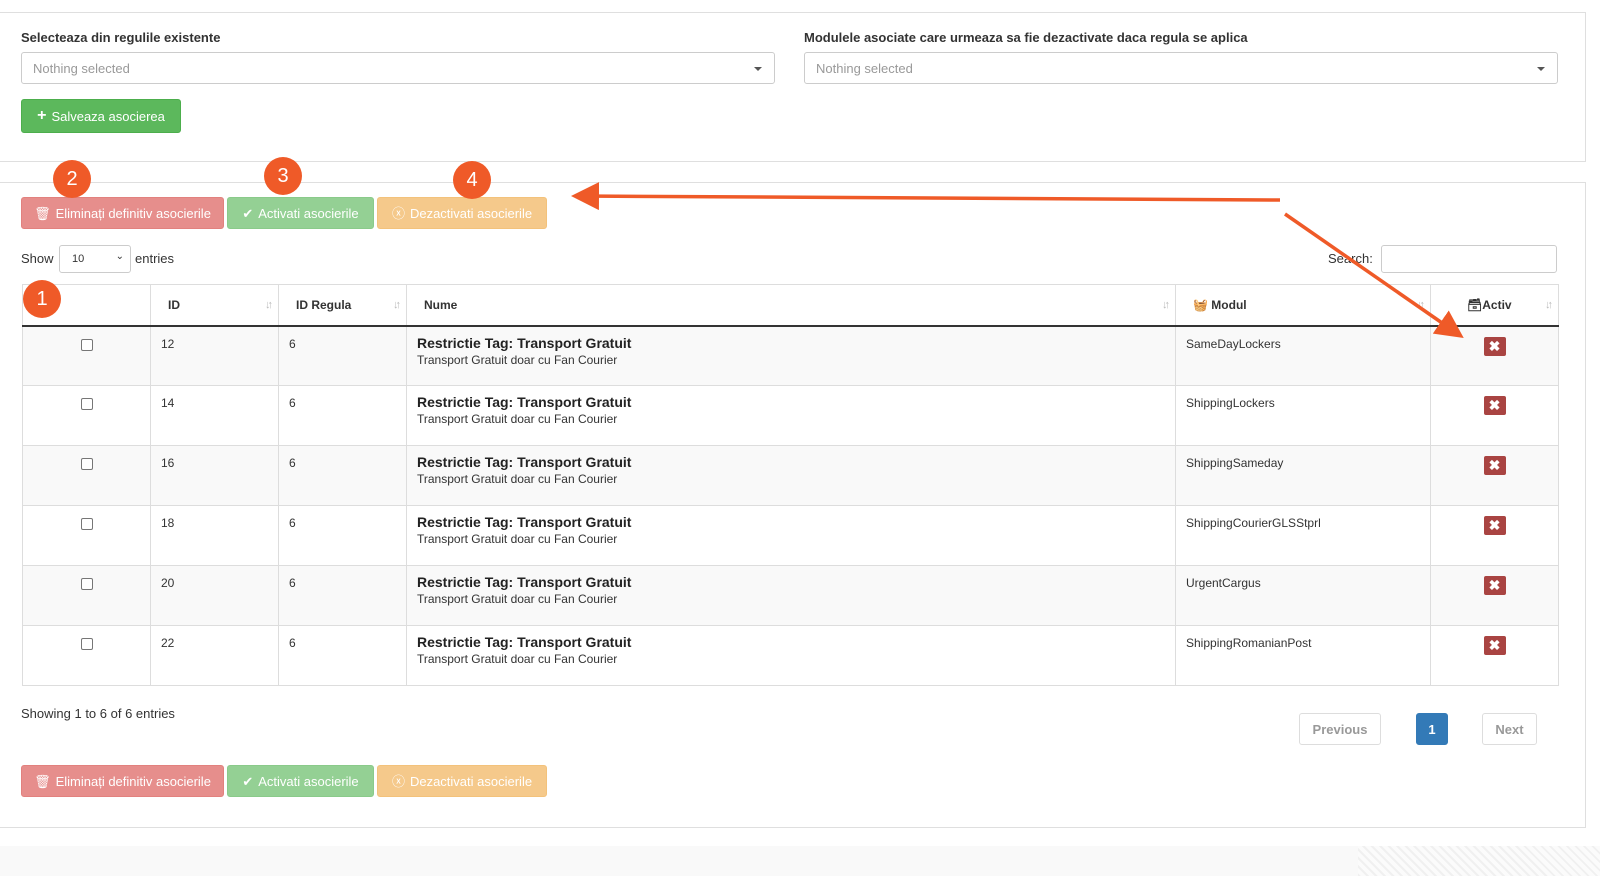 This screenshot has height=876, width=1600. Describe the element at coordinates (119, 256) in the screenshot. I see `chevron-down-icon: ⌄` at that location.